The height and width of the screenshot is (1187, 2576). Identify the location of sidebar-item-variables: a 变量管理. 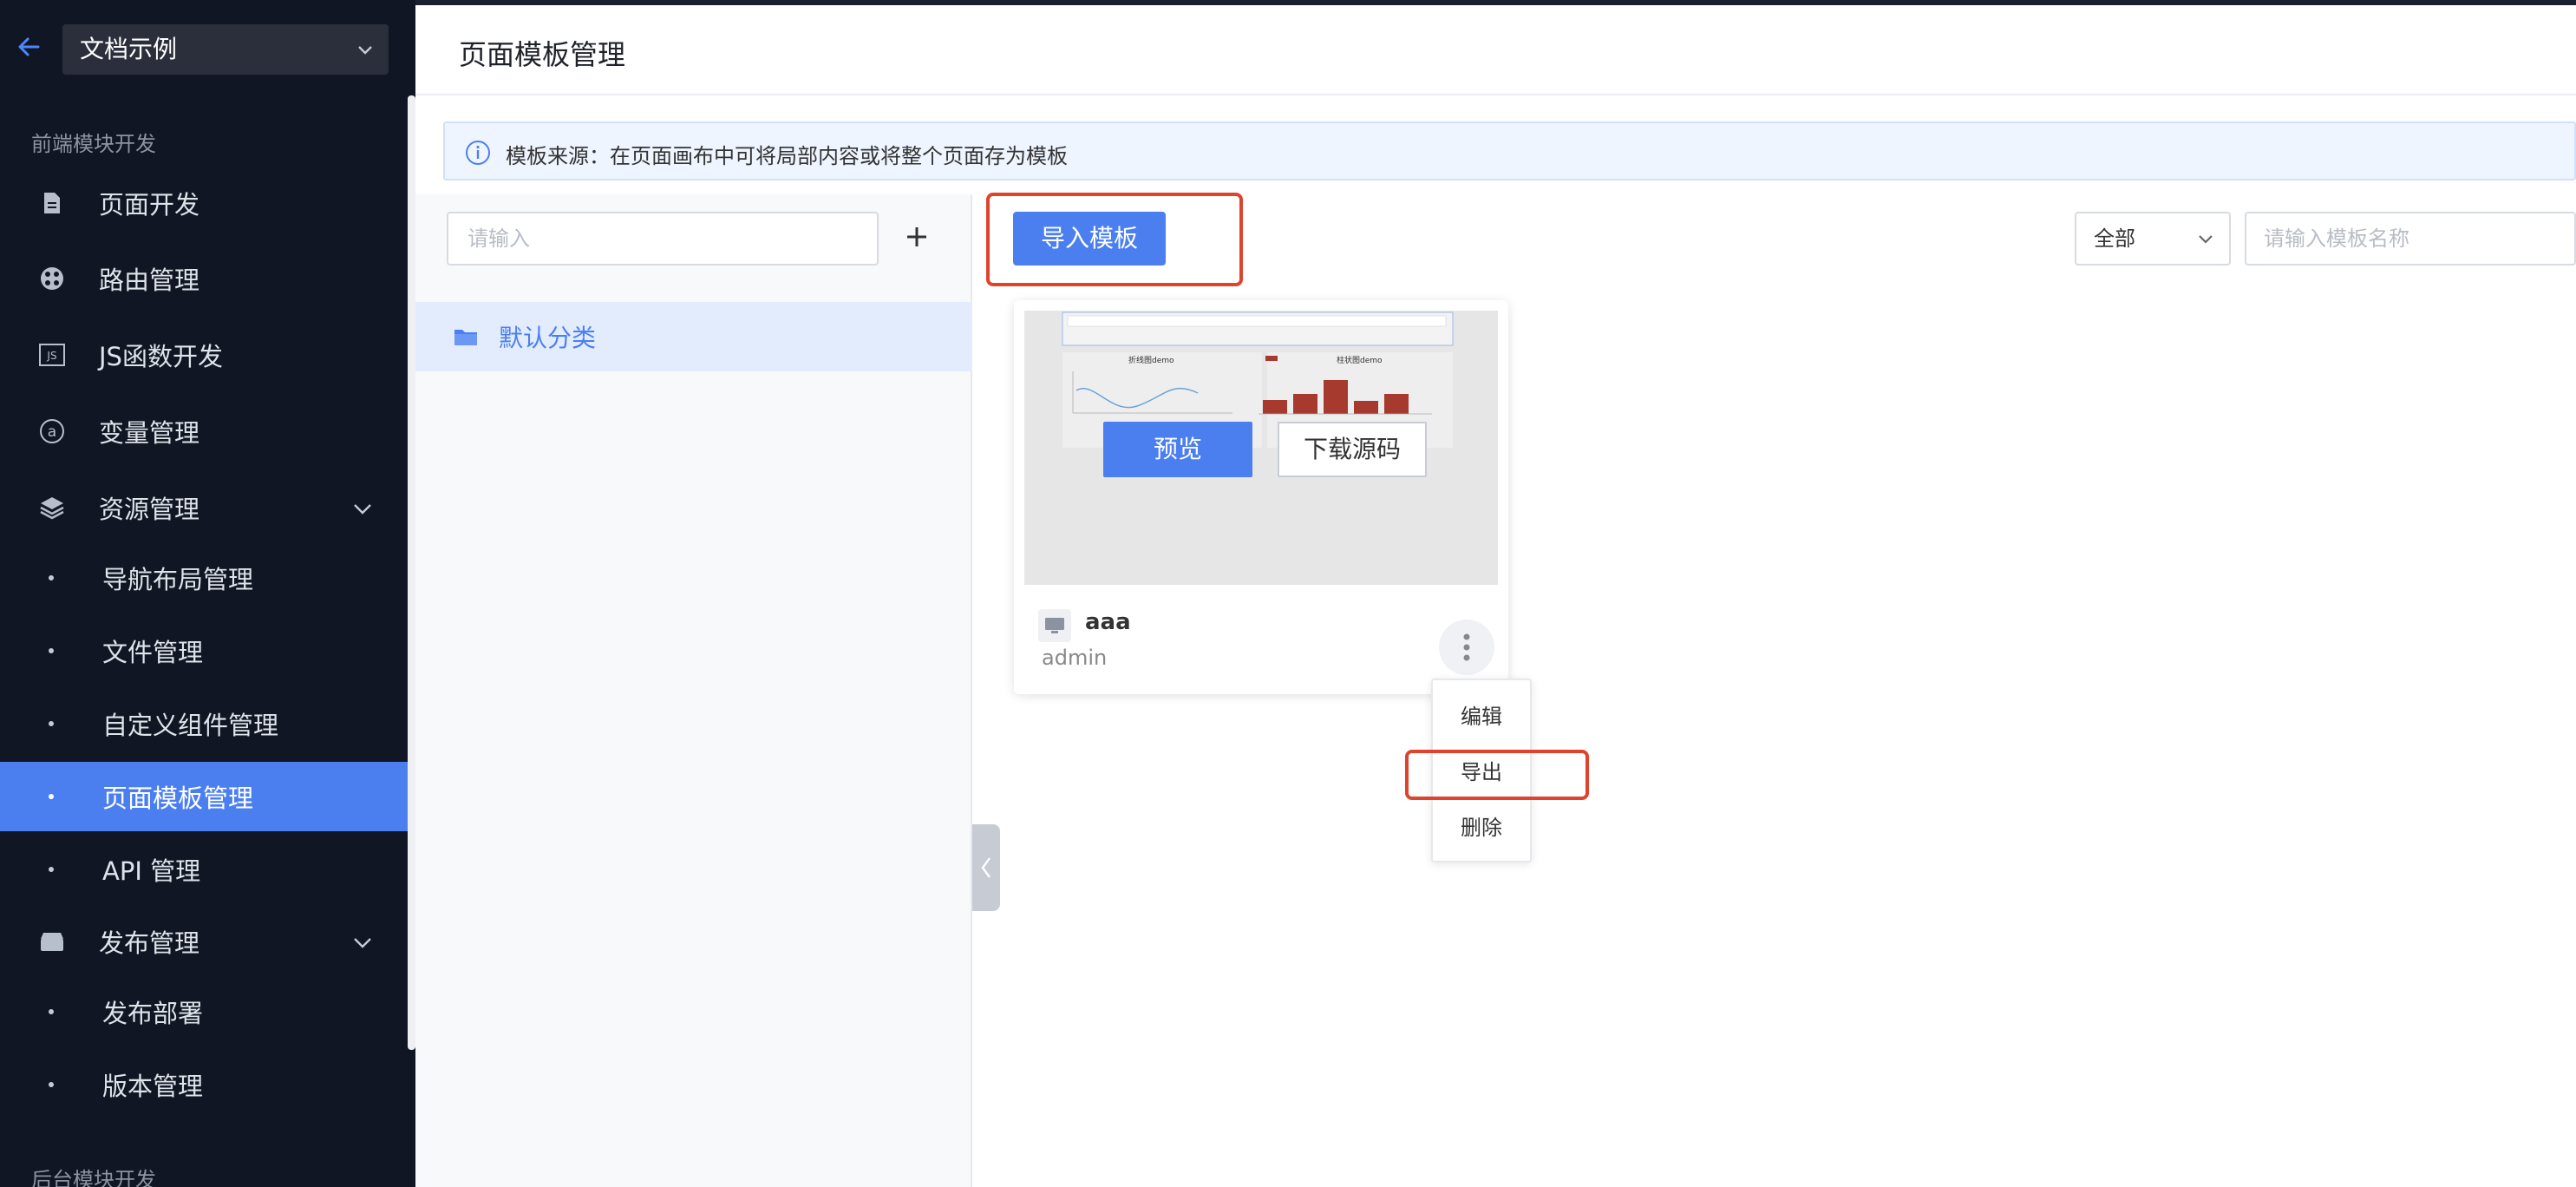
(204, 431).